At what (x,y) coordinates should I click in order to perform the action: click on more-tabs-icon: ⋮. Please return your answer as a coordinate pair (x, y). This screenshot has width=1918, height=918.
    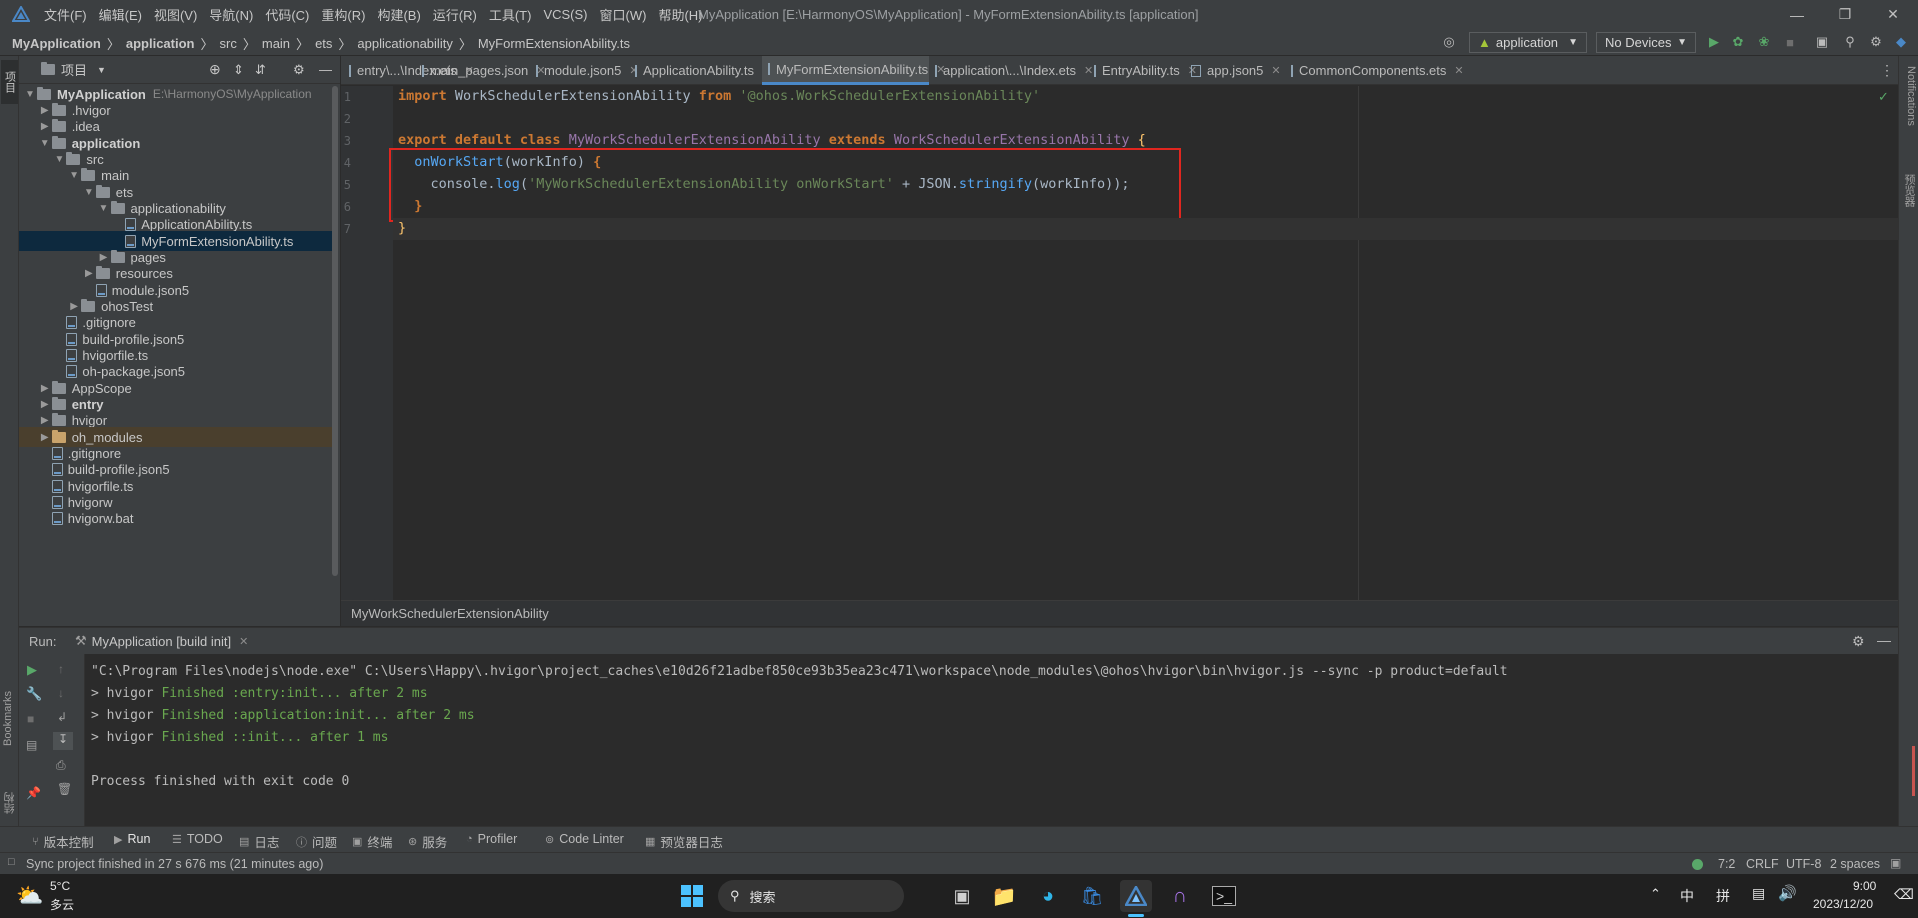
    Looking at the image, I should click on (1887, 70).